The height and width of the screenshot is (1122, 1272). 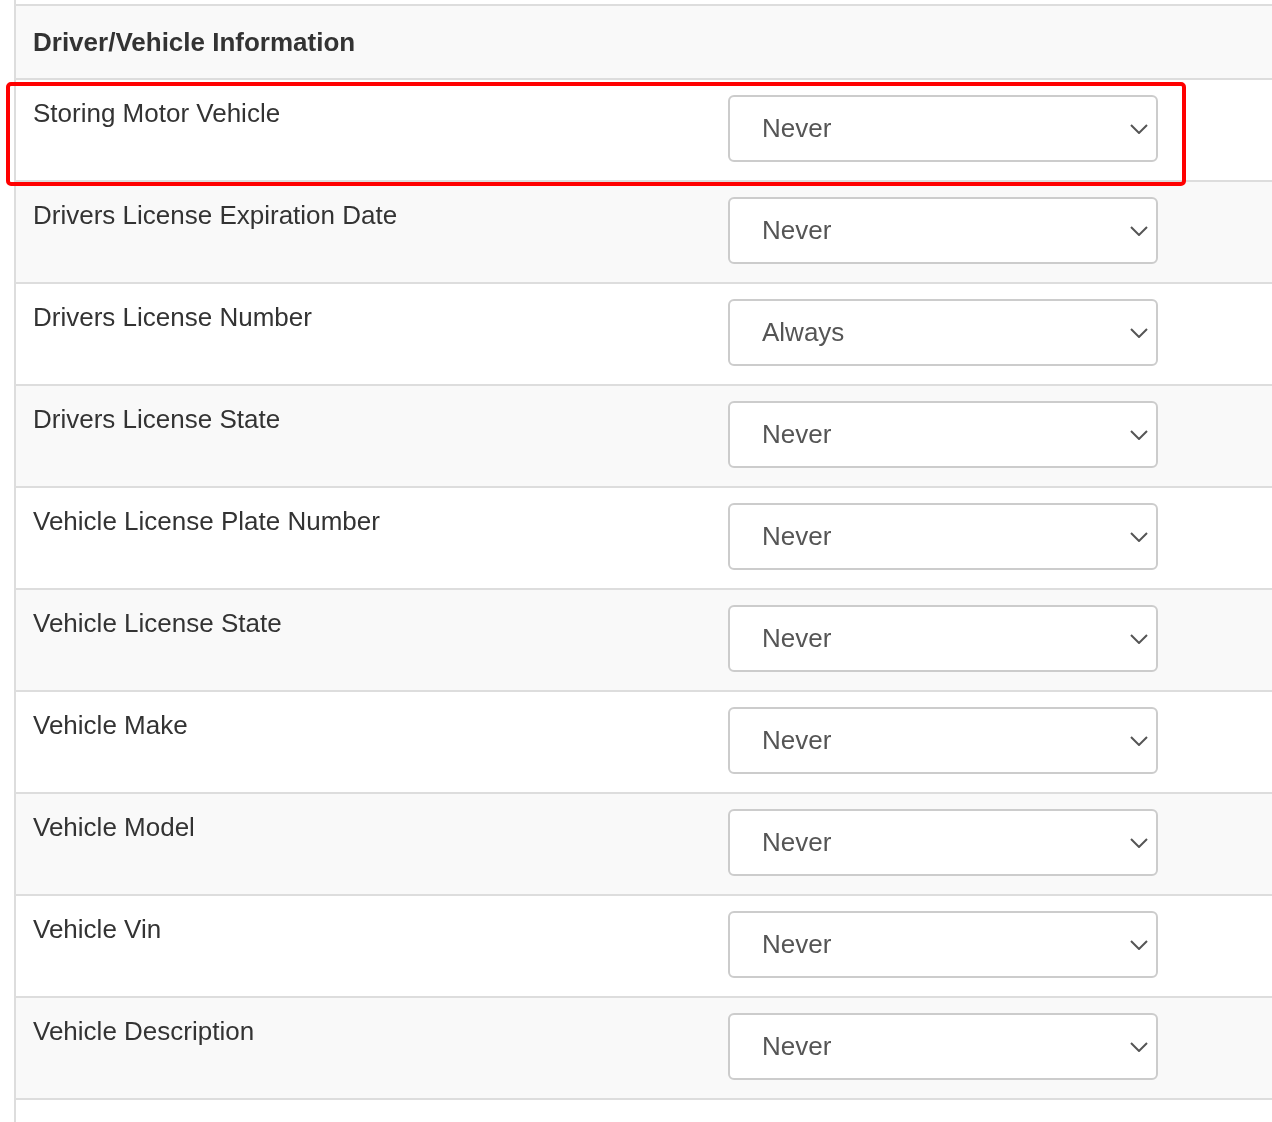 What do you see at coordinates (111, 725) in the screenshot?
I see `setting-label: Vehicle Make` at bounding box center [111, 725].